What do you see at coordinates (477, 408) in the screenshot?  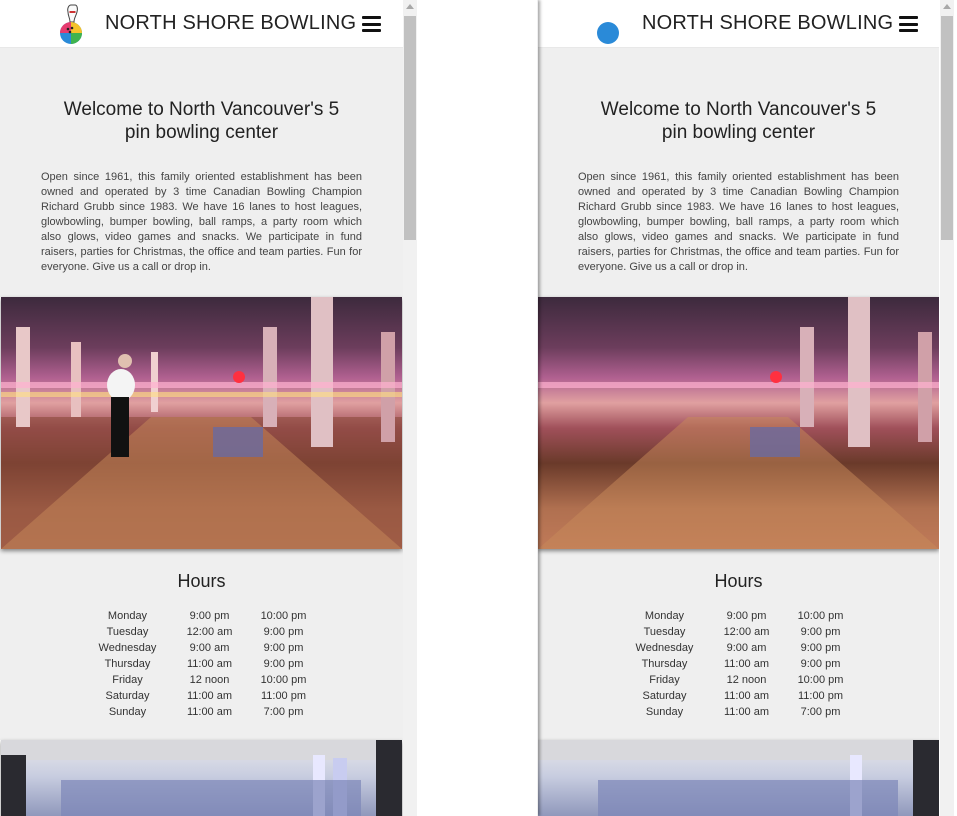 I see `divider-gap` at bounding box center [477, 408].